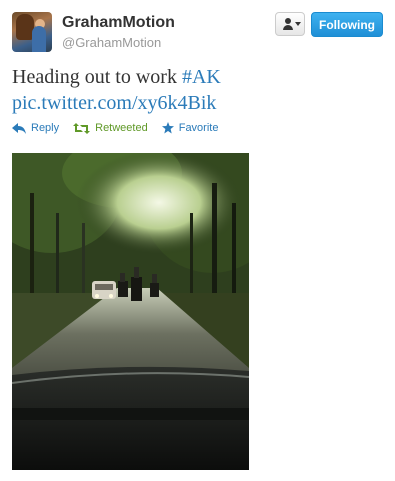  Describe the element at coordinates (118, 23) in the screenshot. I see `display-name: GrahamMotion` at that location.